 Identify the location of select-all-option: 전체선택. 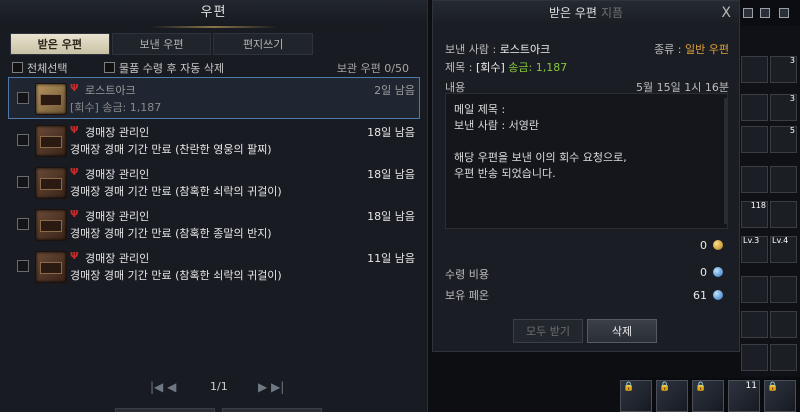
(39, 68).